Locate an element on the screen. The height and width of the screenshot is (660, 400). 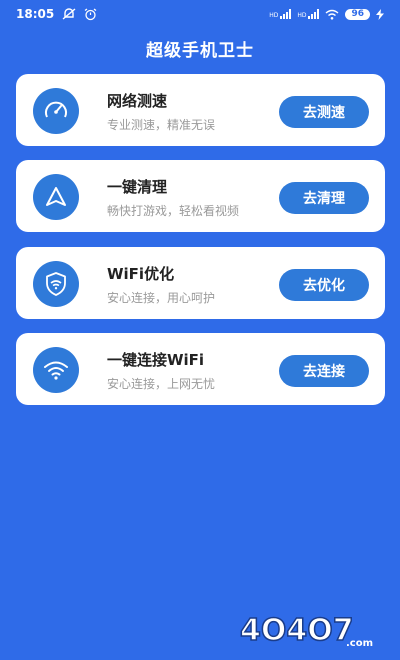
speed-test-card: 网络测速 专业测速，精准无误 去测速 is located at coordinates (200, 110).